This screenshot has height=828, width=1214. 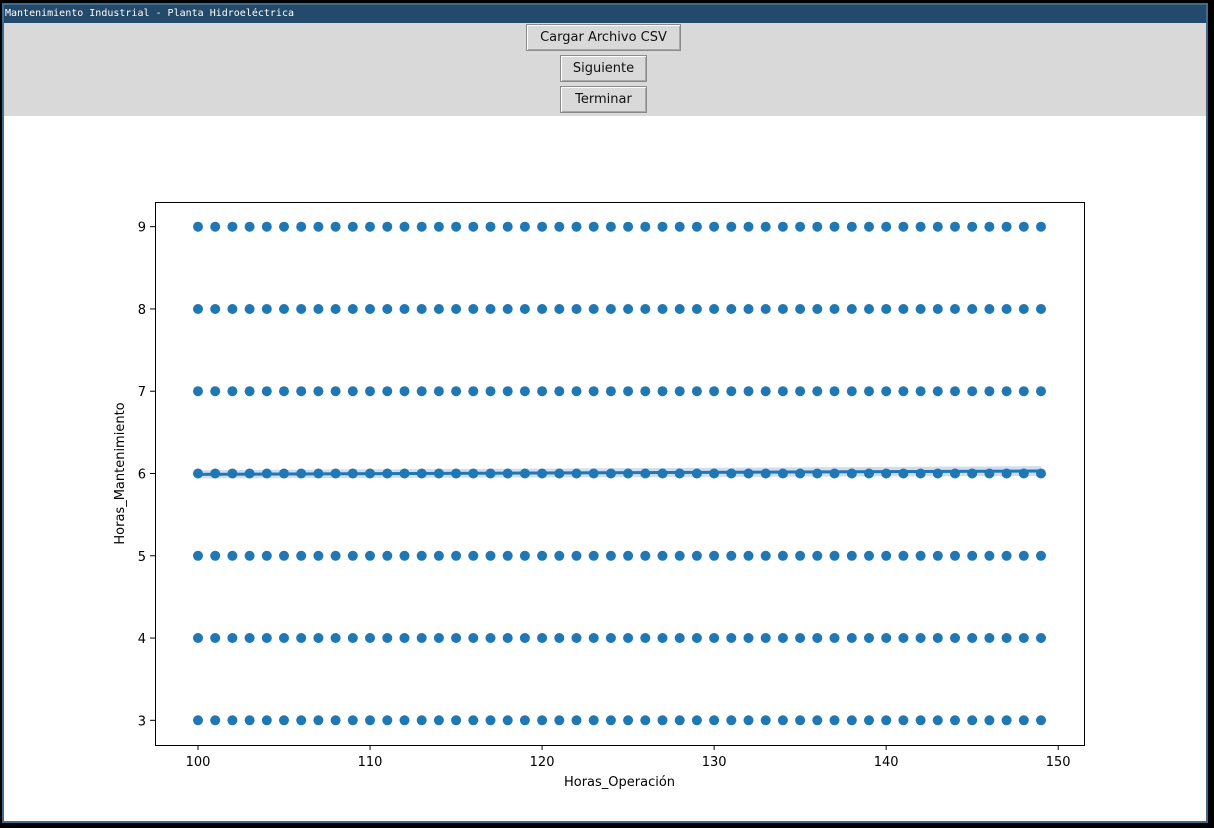 I want to click on x-tick-label: 110, so click(x=370, y=762).